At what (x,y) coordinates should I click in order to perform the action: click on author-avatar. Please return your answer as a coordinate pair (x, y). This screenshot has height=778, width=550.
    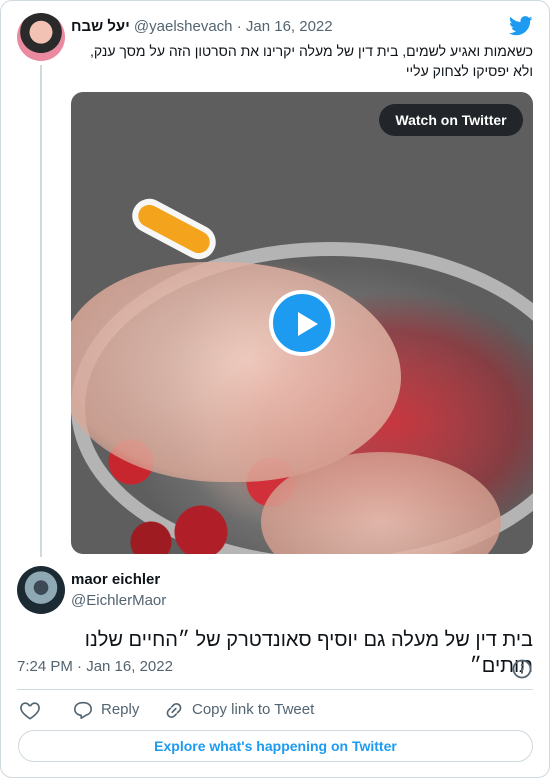
    Looking at the image, I should click on (41, 590).